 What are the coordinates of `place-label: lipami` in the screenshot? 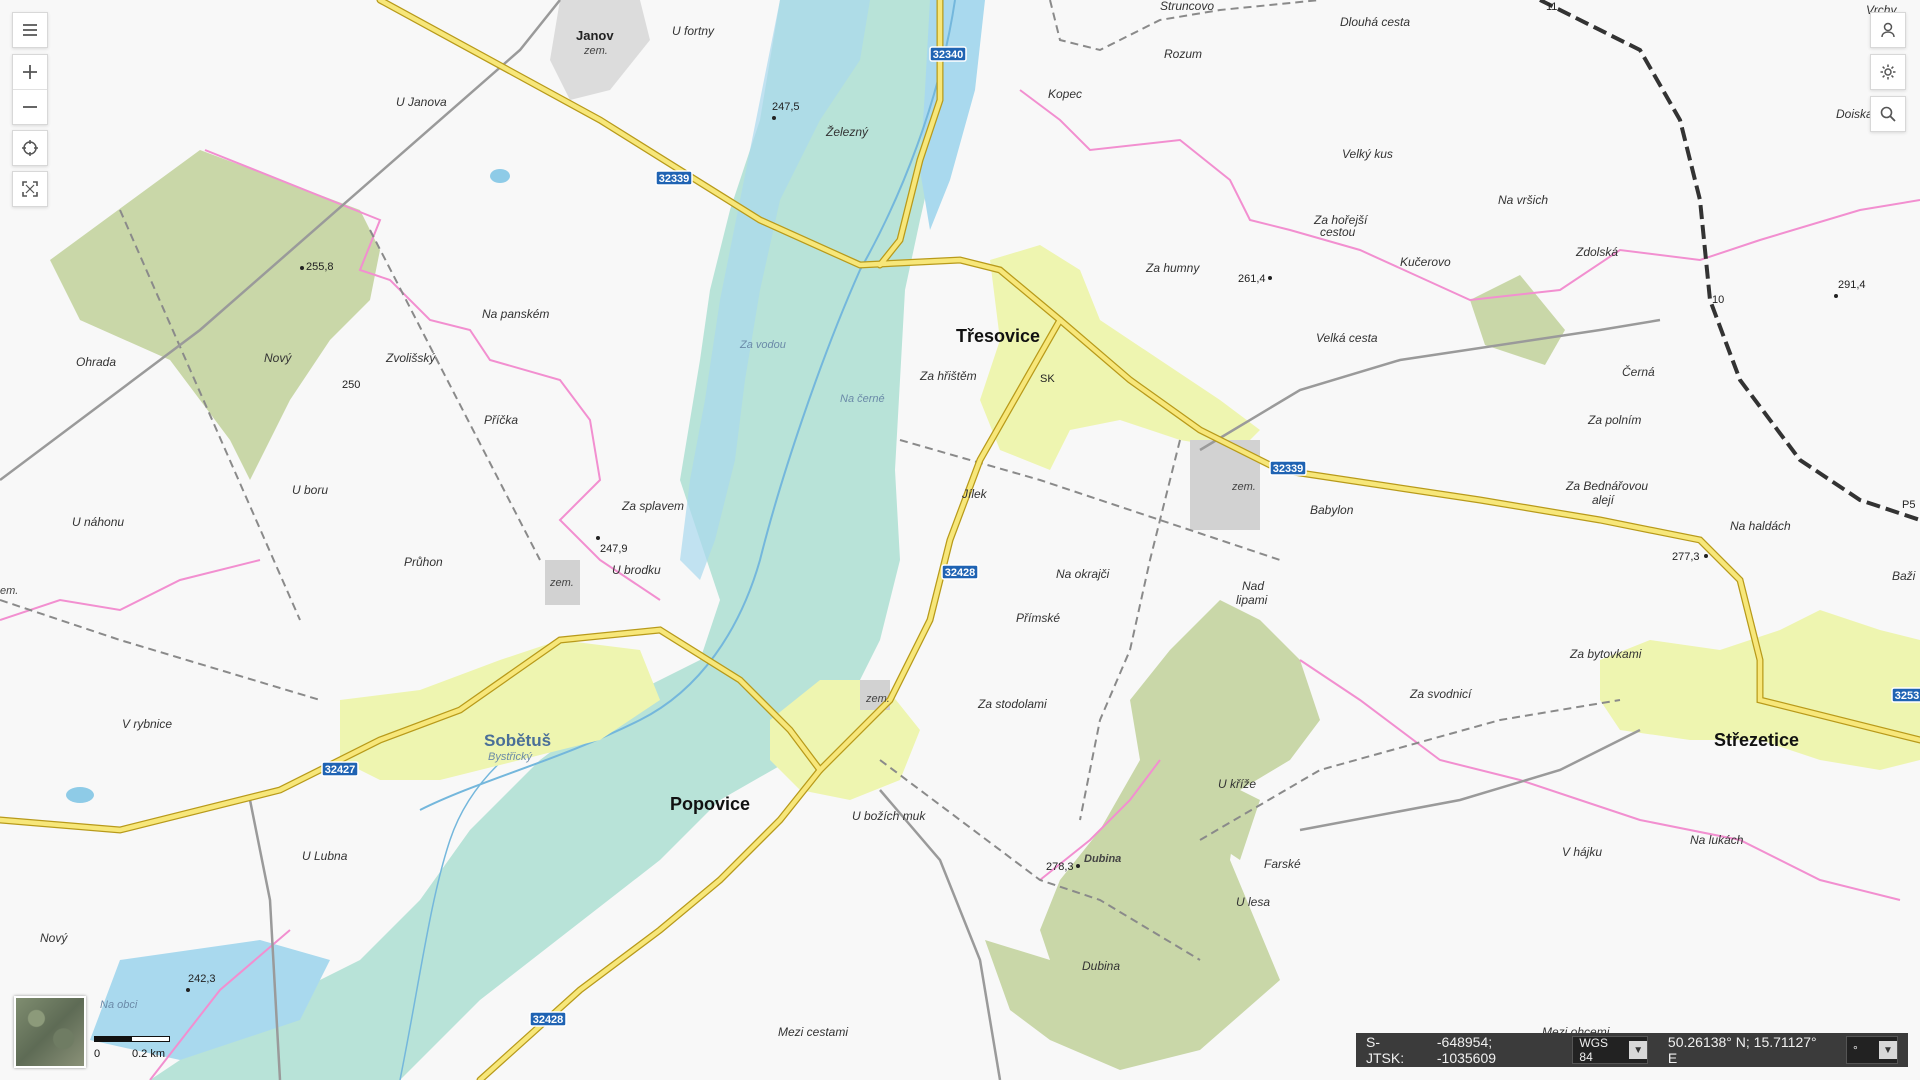 It's located at (1252, 600).